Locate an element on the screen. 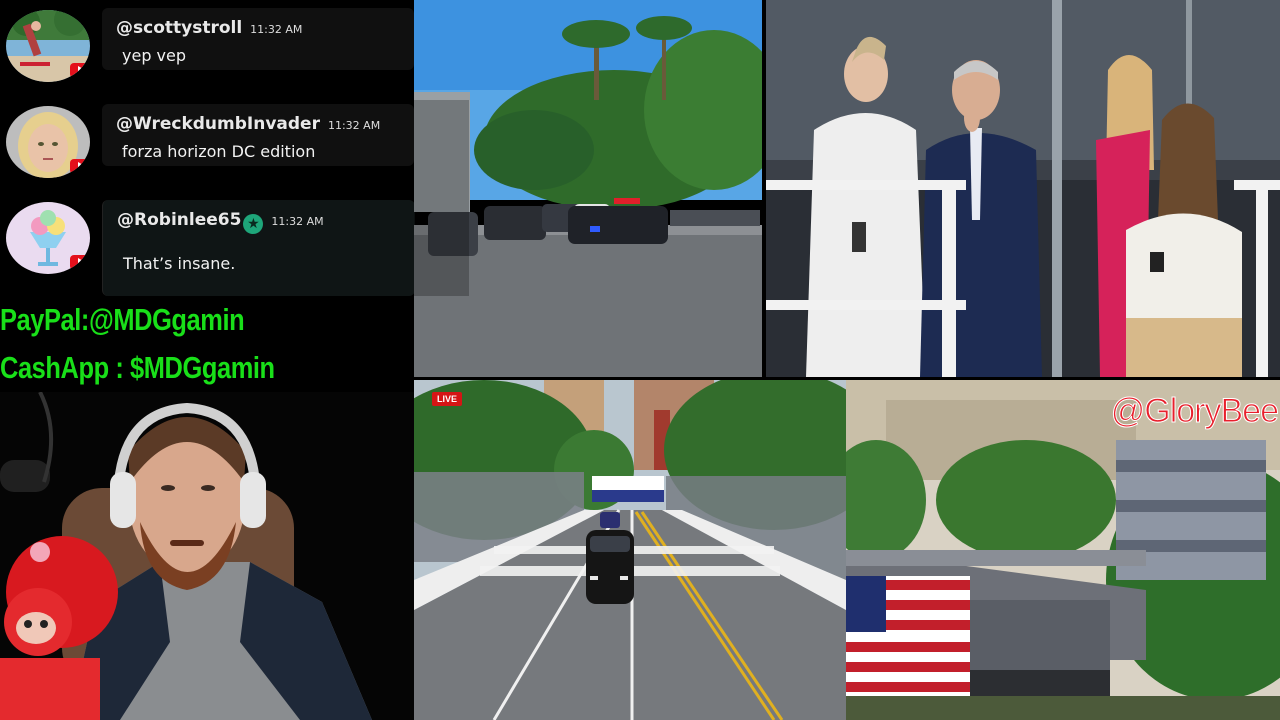 This screenshot has width=1280, height=720. chat-message: @scottystroll 11:32 AM yep vep is located at coordinates (207, 49).